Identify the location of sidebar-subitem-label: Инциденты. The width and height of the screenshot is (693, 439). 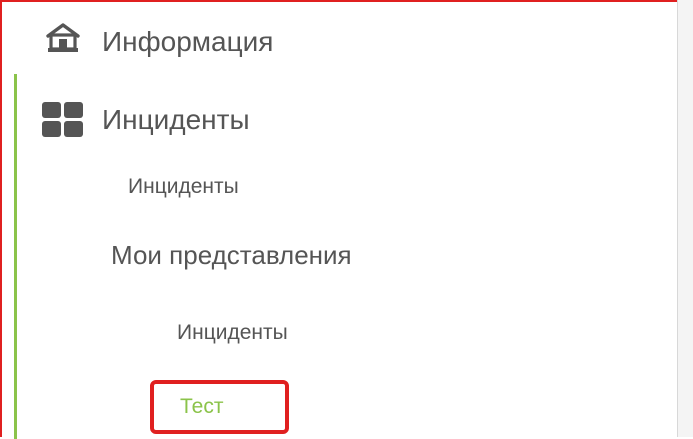
(183, 186).